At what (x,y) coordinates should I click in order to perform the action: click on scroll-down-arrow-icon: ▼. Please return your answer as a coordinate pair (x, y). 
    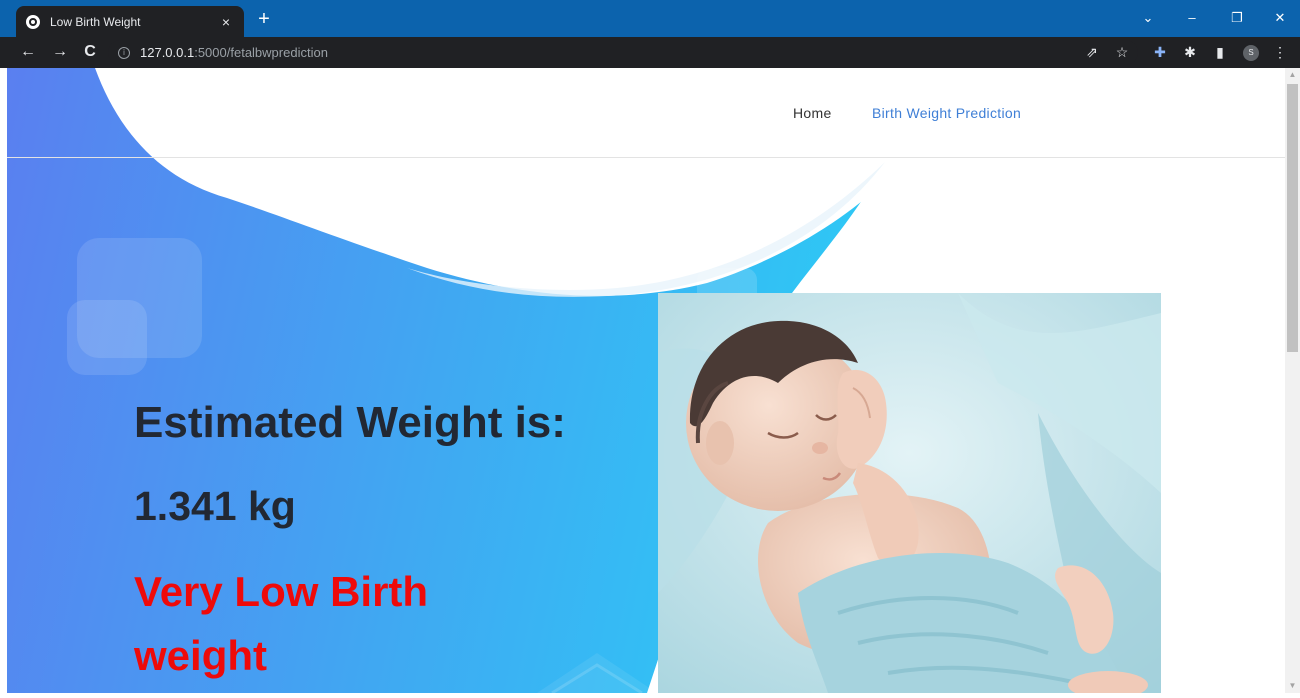
    Looking at the image, I should click on (1292, 686).